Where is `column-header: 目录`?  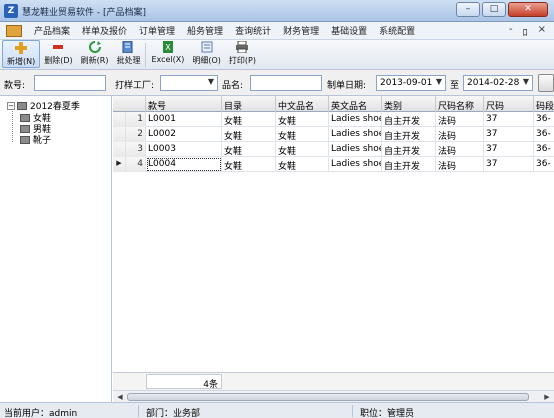
column-header: 目录 is located at coordinates (249, 104).